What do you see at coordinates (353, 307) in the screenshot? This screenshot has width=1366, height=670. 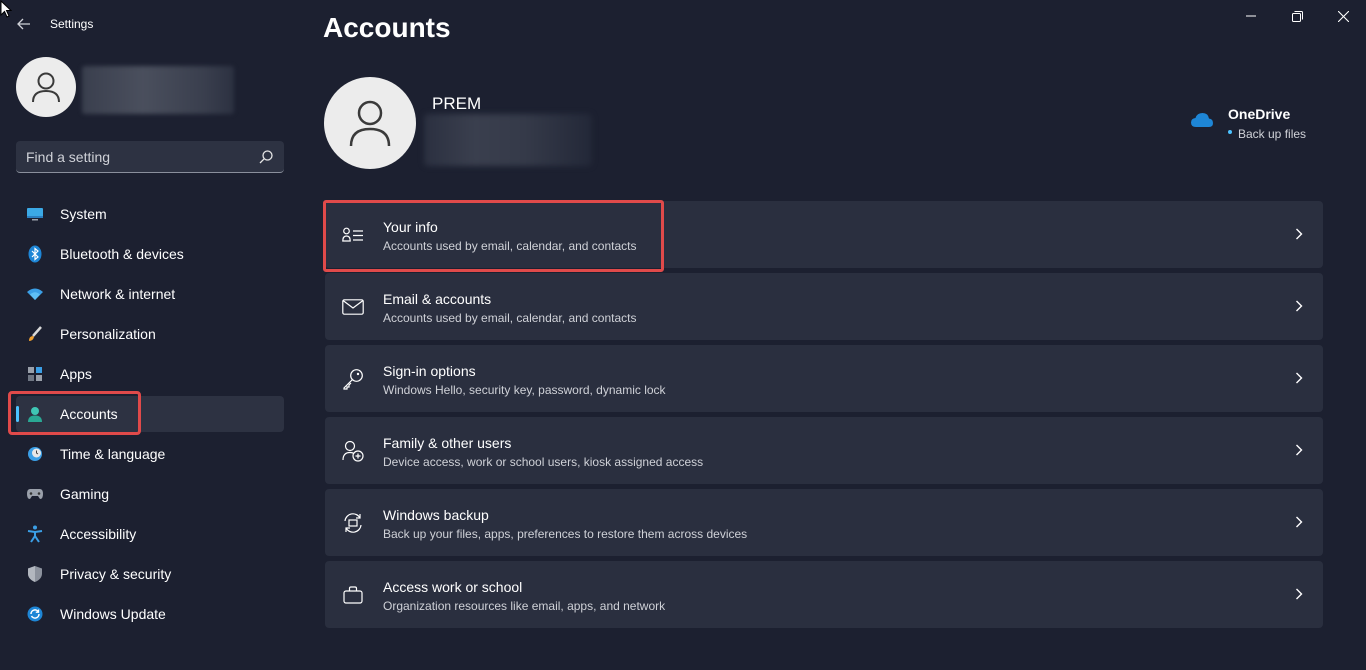 I see `mail-icon` at bounding box center [353, 307].